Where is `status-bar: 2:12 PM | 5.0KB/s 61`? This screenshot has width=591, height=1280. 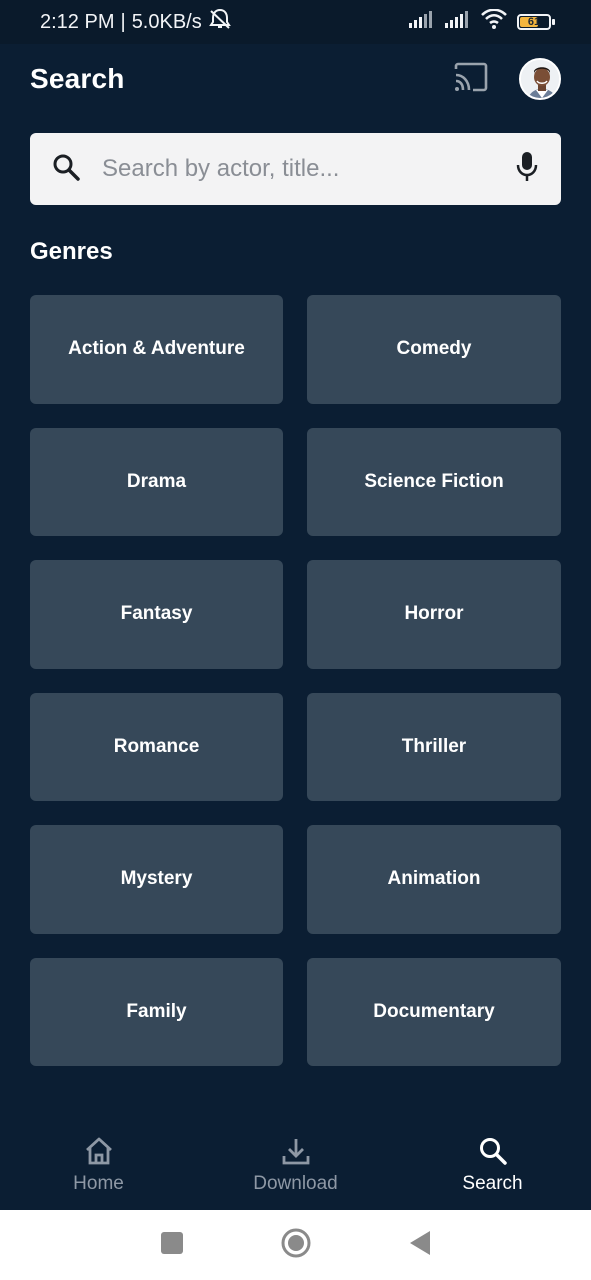 status-bar: 2:12 PM | 5.0KB/s 61 is located at coordinates (295, 22).